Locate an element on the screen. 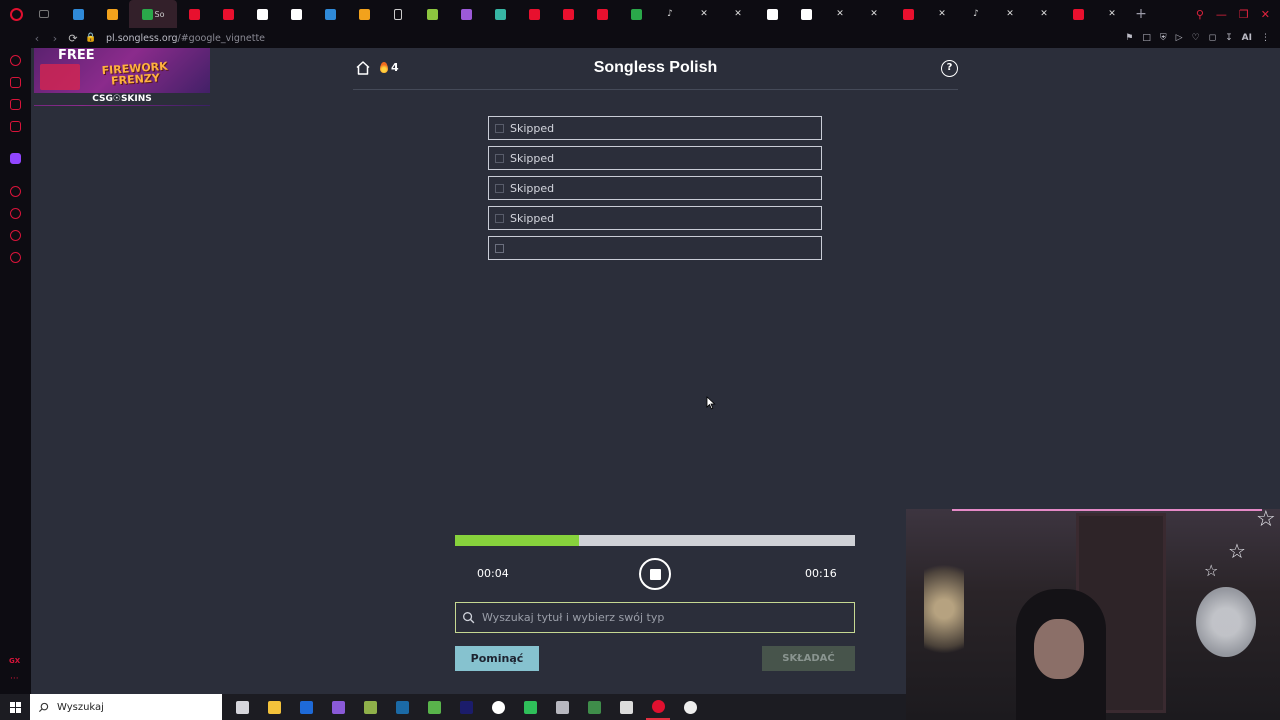 The width and height of the screenshot is (1280, 720). taskbar-app-notepad is located at coordinates (434, 707).